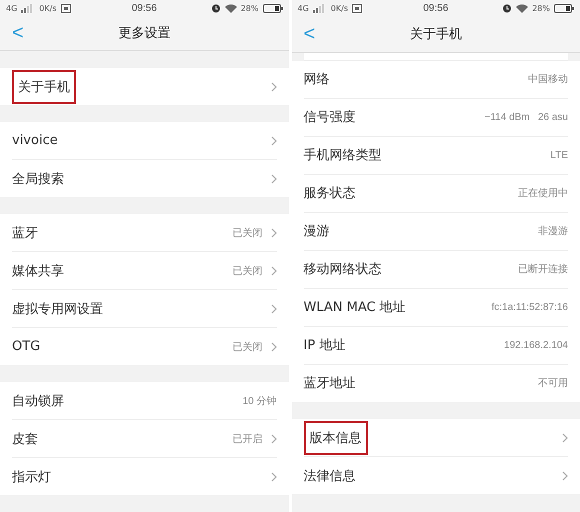 Image resolution: width=580 pixels, height=512 pixels. Describe the element at coordinates (330, 117) in the screenshot. I see `row-label: 信号强度` at that location.